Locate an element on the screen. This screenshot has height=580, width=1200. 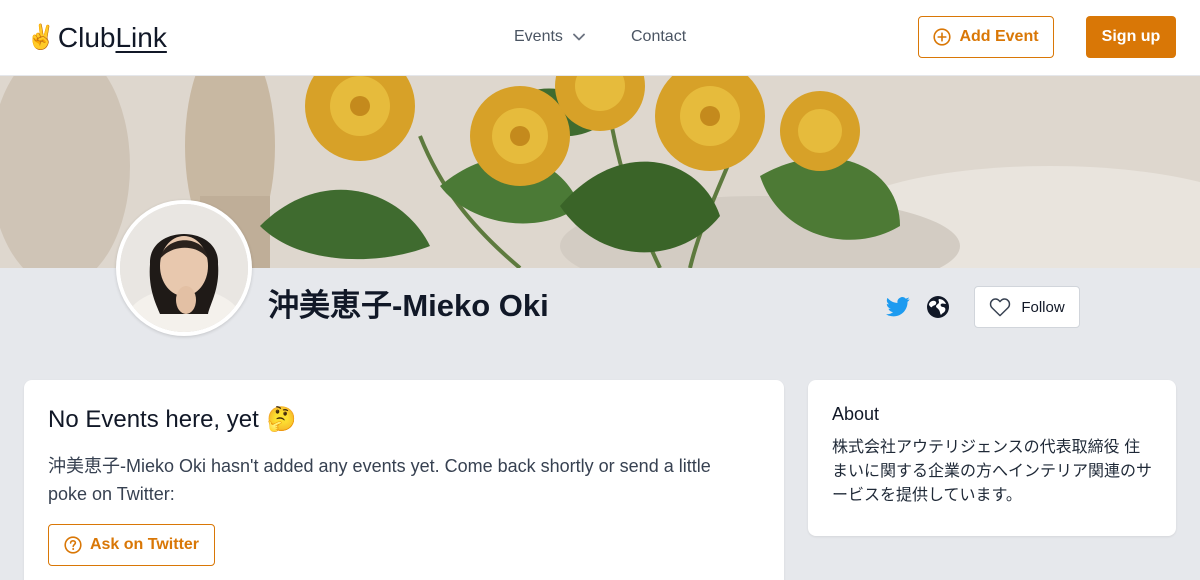
globe-icon is located at coordinates (938, 307).